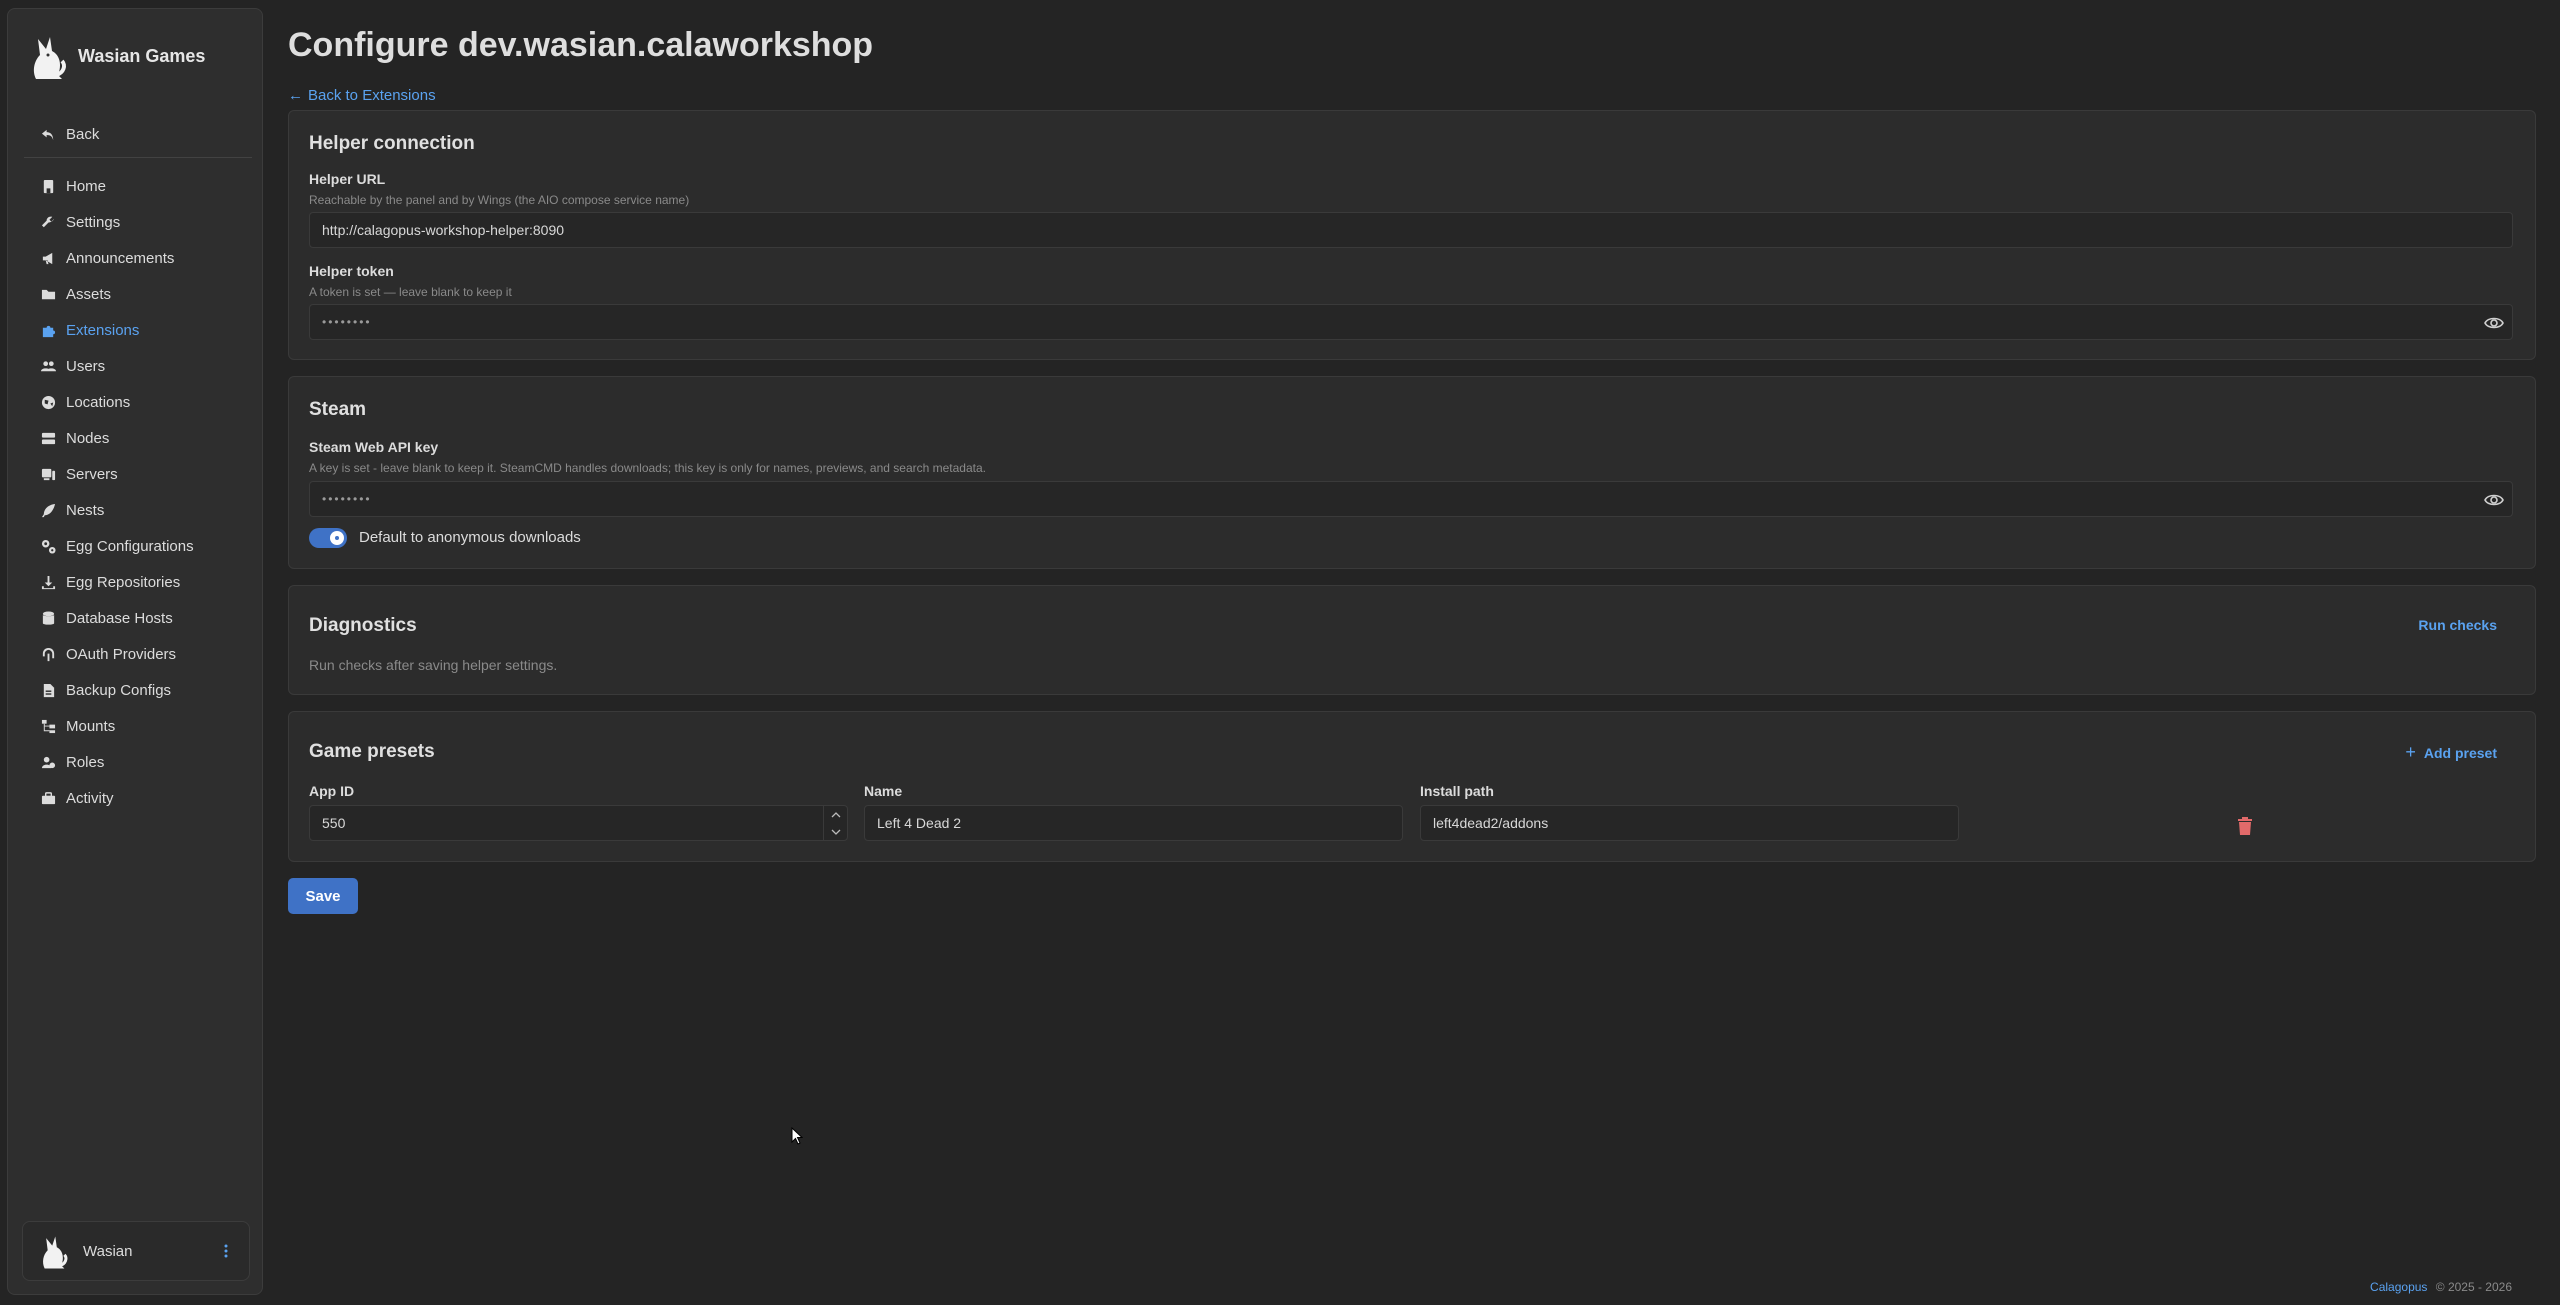 The image size is (2560, 1305). Describe the element at coordinates (69, 134) in the screenshot. I see `sidebar-back: Back` at that location.